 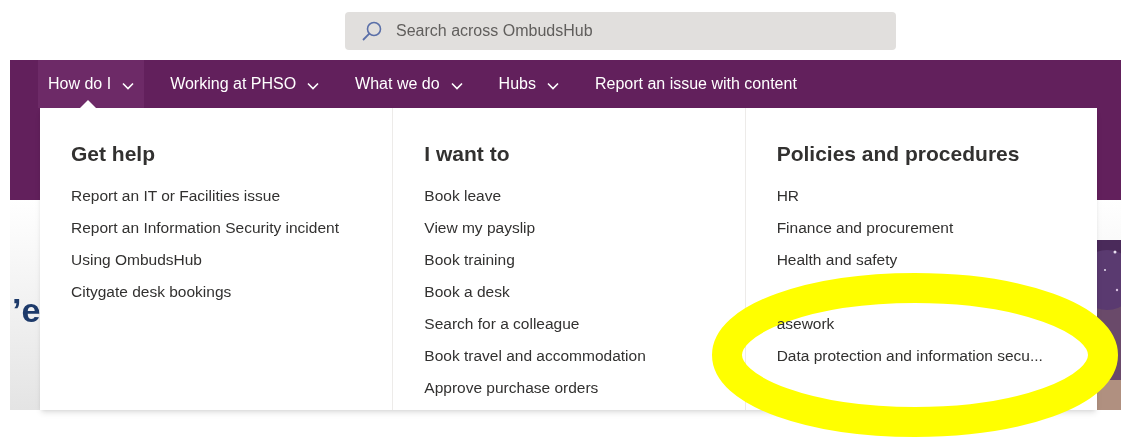 I want to click on menu-link: Book a desk, so click(x=467, y=291).